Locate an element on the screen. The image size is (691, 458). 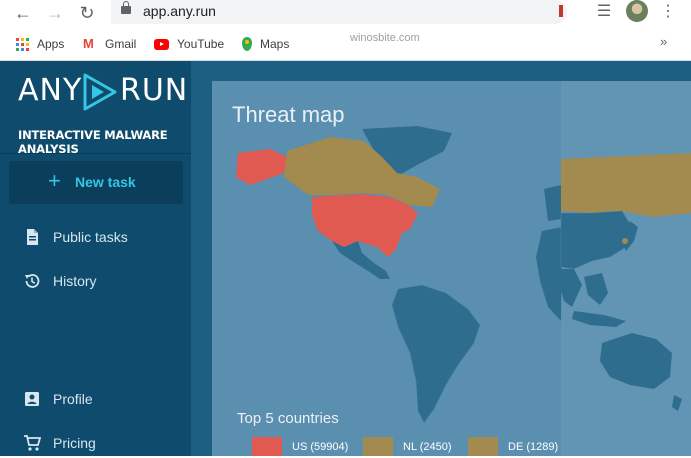
maps-icon is located at coordinates (247, 44).